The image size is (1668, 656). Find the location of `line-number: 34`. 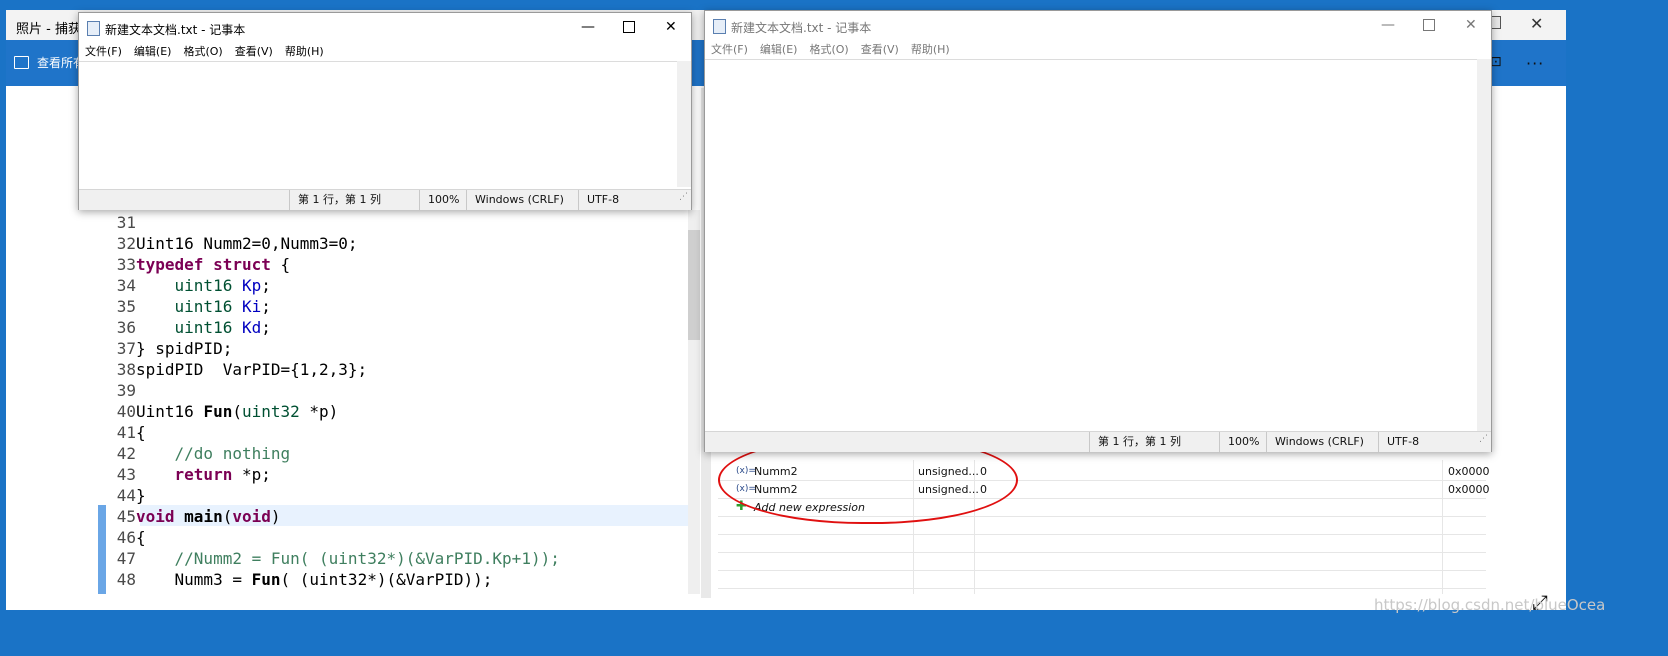

line-number: 34 is located at coordinates (126, 285).